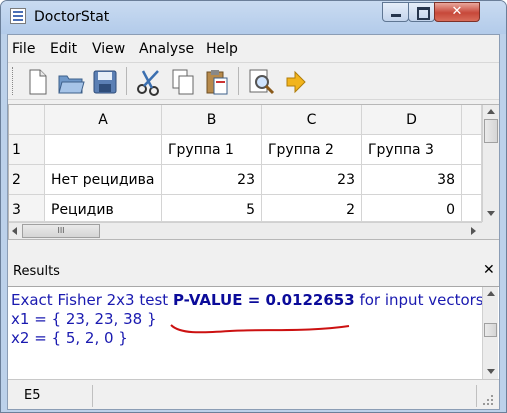  I want to click on cell-e2, so click(472, 180).